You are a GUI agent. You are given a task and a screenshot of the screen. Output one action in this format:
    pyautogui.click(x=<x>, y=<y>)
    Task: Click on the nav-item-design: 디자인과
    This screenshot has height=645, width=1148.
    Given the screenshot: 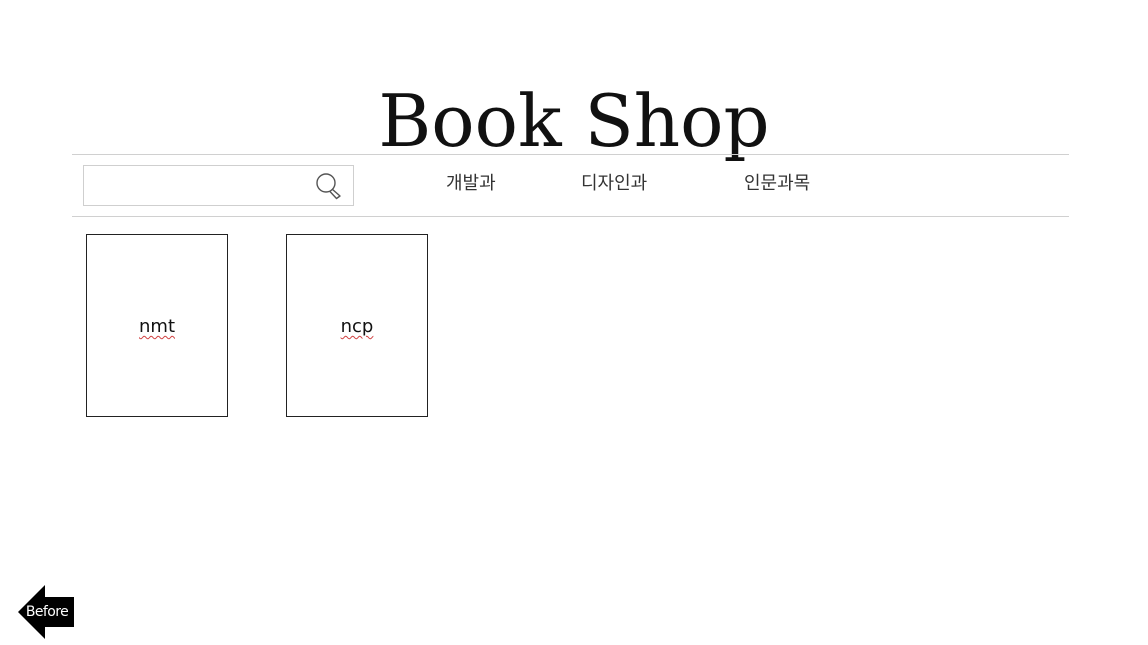 What is the action you would take?
    pyautogui.click(x=614, y=184)
    